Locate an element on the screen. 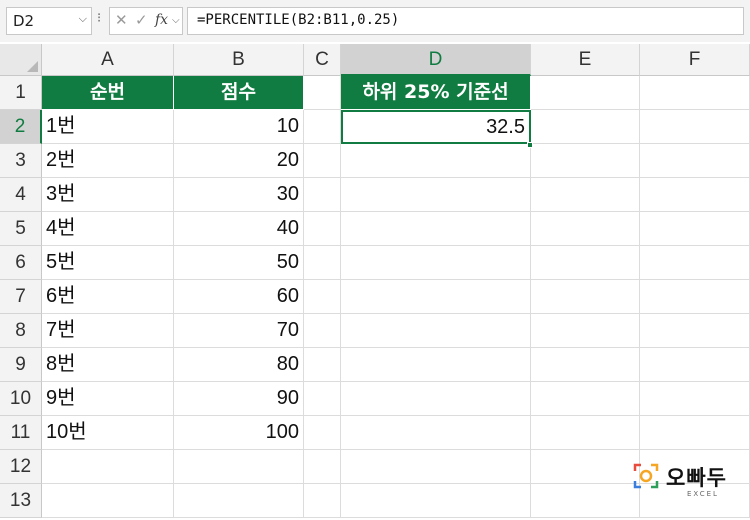 Image resolution: width=750 pixels, height=520 pixels. more-options-icon: ⁝ is located at coordinates (99, 18).